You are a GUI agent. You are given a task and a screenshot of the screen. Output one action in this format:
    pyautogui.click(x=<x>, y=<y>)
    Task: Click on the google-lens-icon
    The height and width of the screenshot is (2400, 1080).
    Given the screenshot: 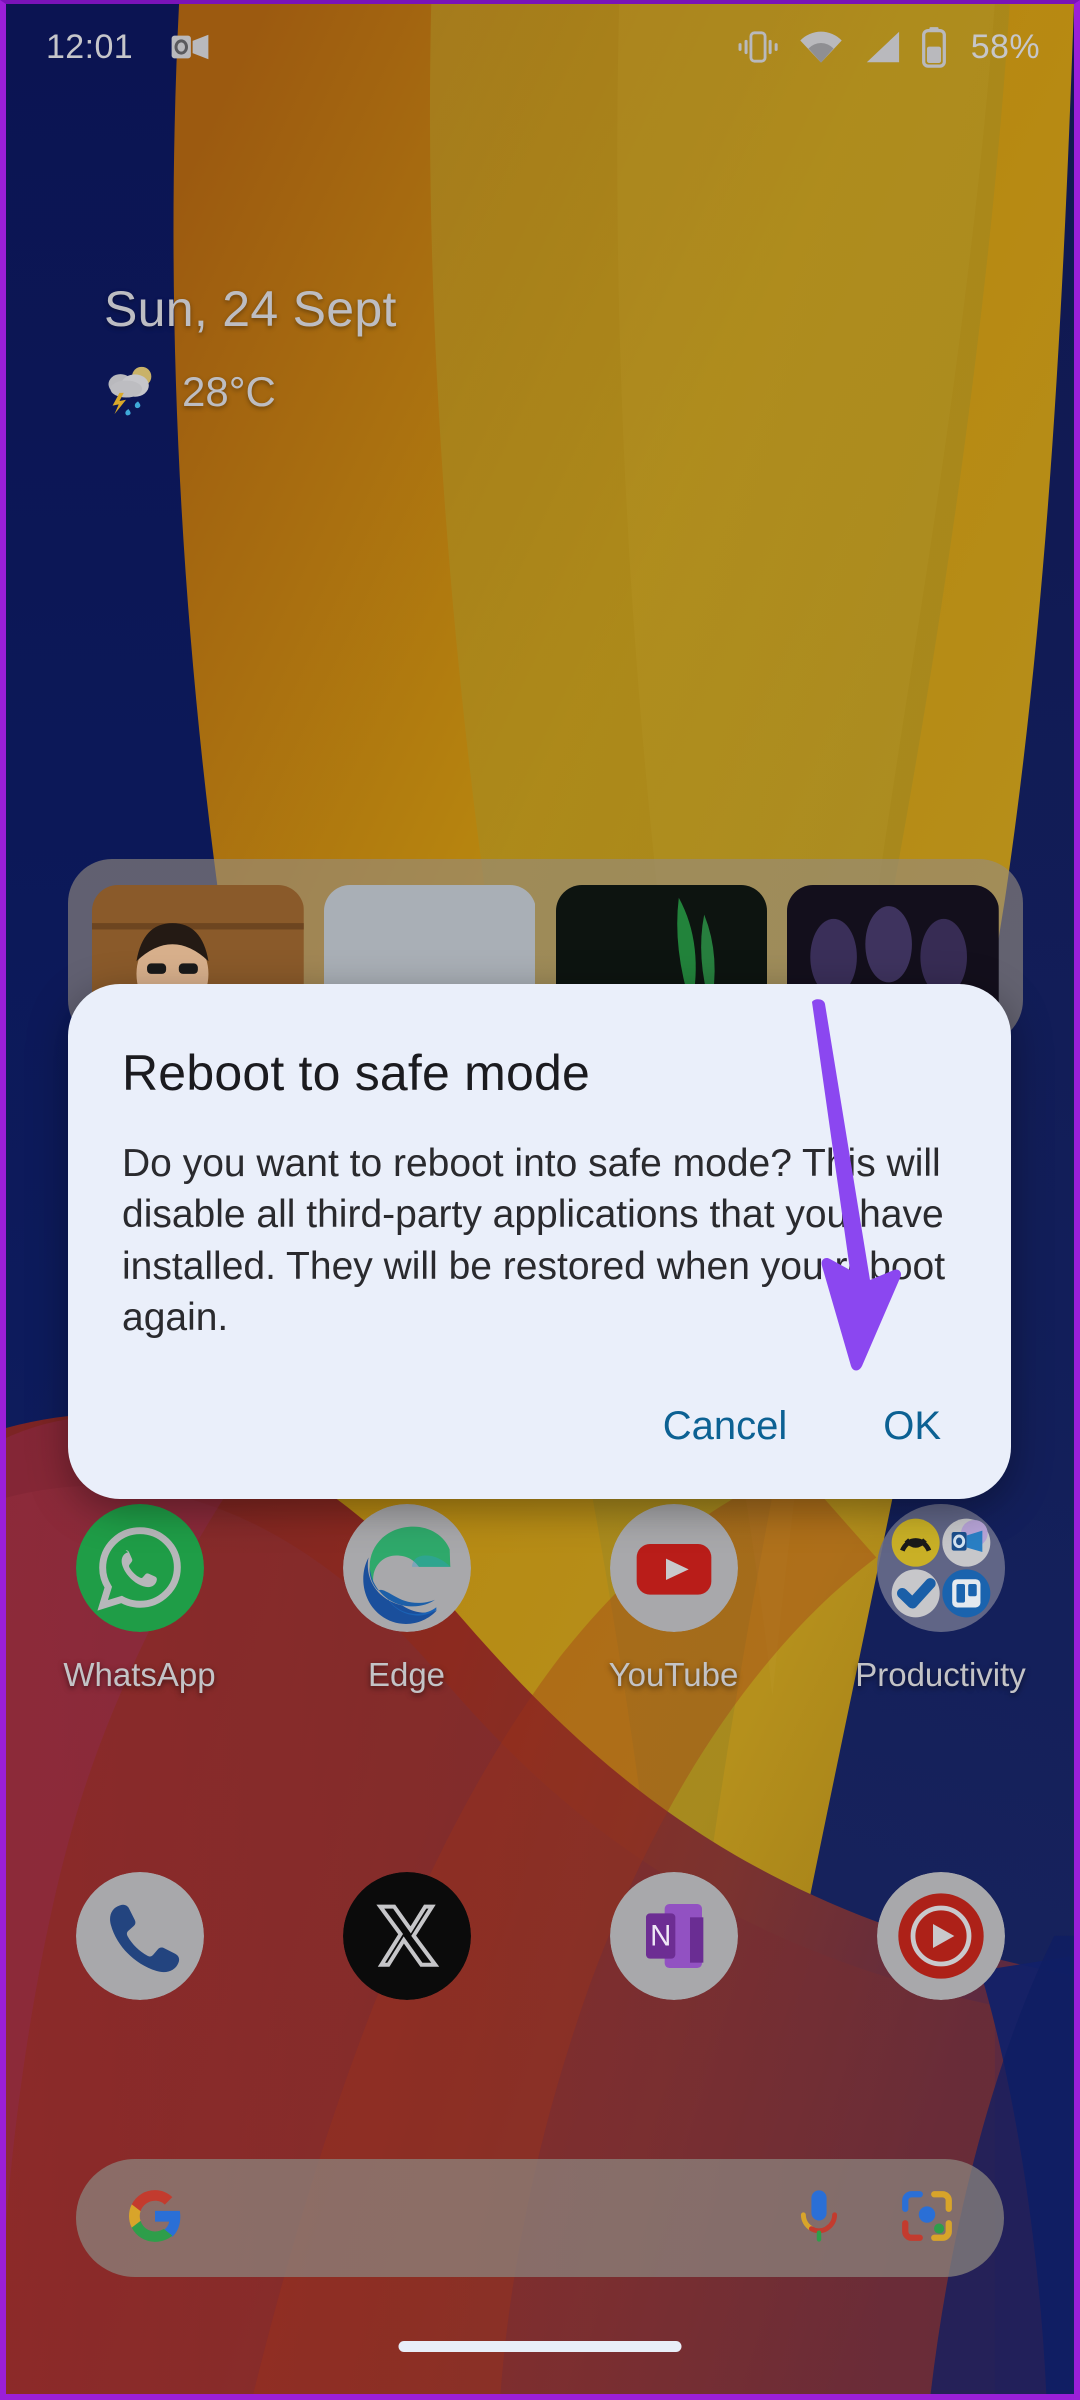 What is the action you would take?
    pyautogui.click(x=927, y=2218)
    